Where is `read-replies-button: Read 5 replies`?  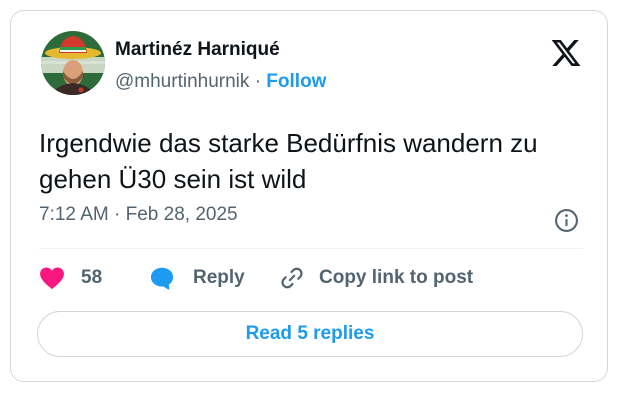 read-replies-button: Read 5 replies is located at coordinates (310, 334).